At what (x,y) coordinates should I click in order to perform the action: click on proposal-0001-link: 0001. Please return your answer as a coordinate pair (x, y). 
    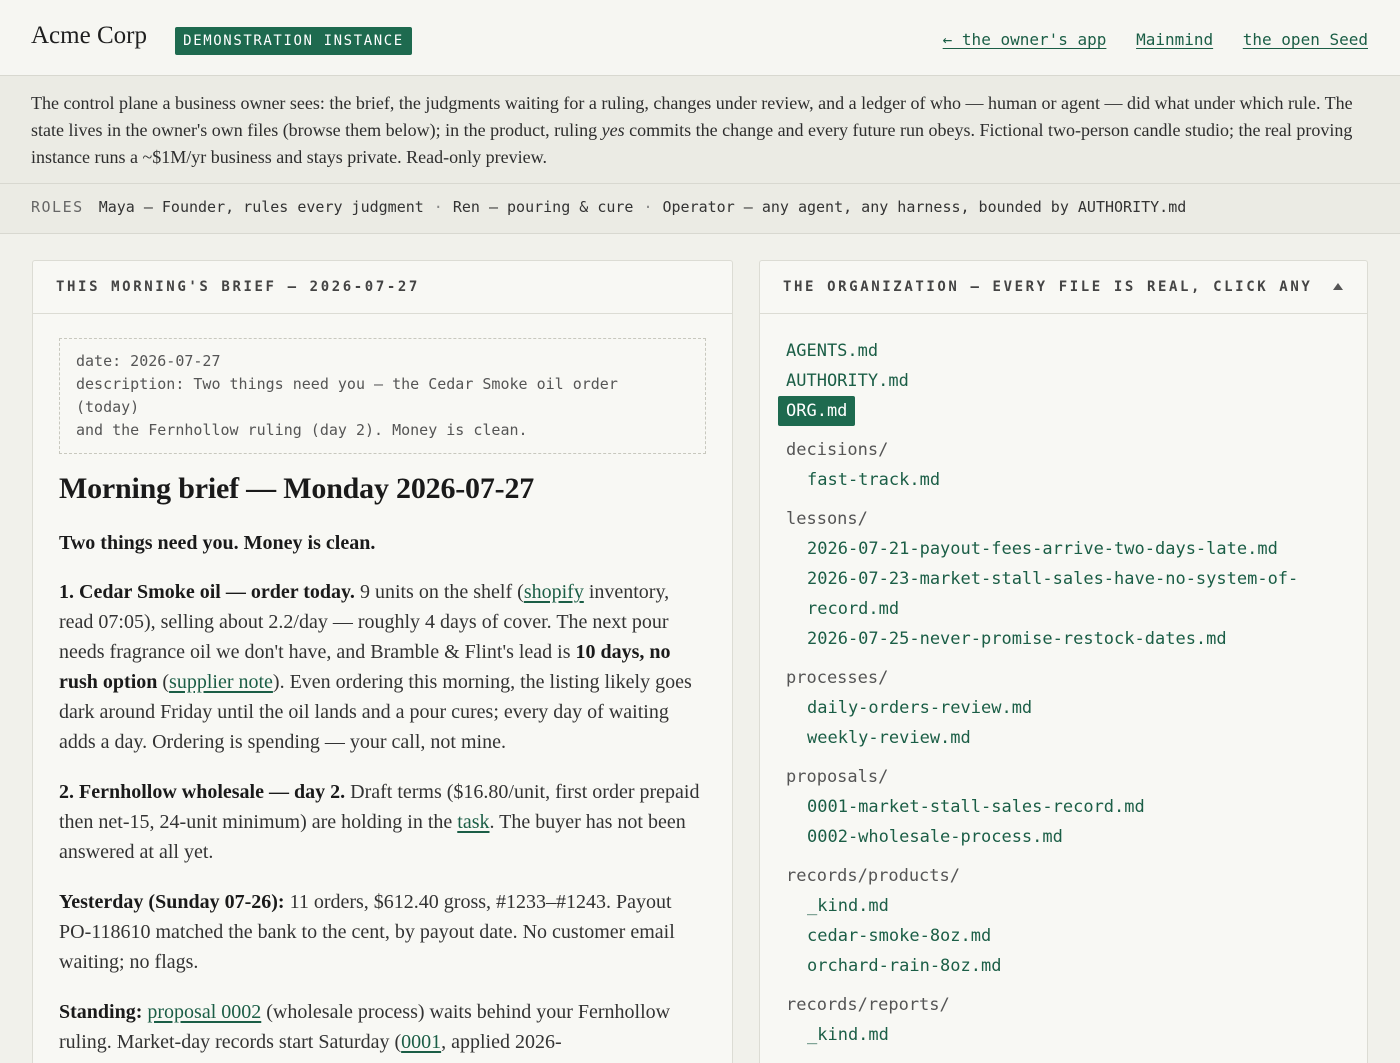
    Looking at the image, I should click on (421, 1042).